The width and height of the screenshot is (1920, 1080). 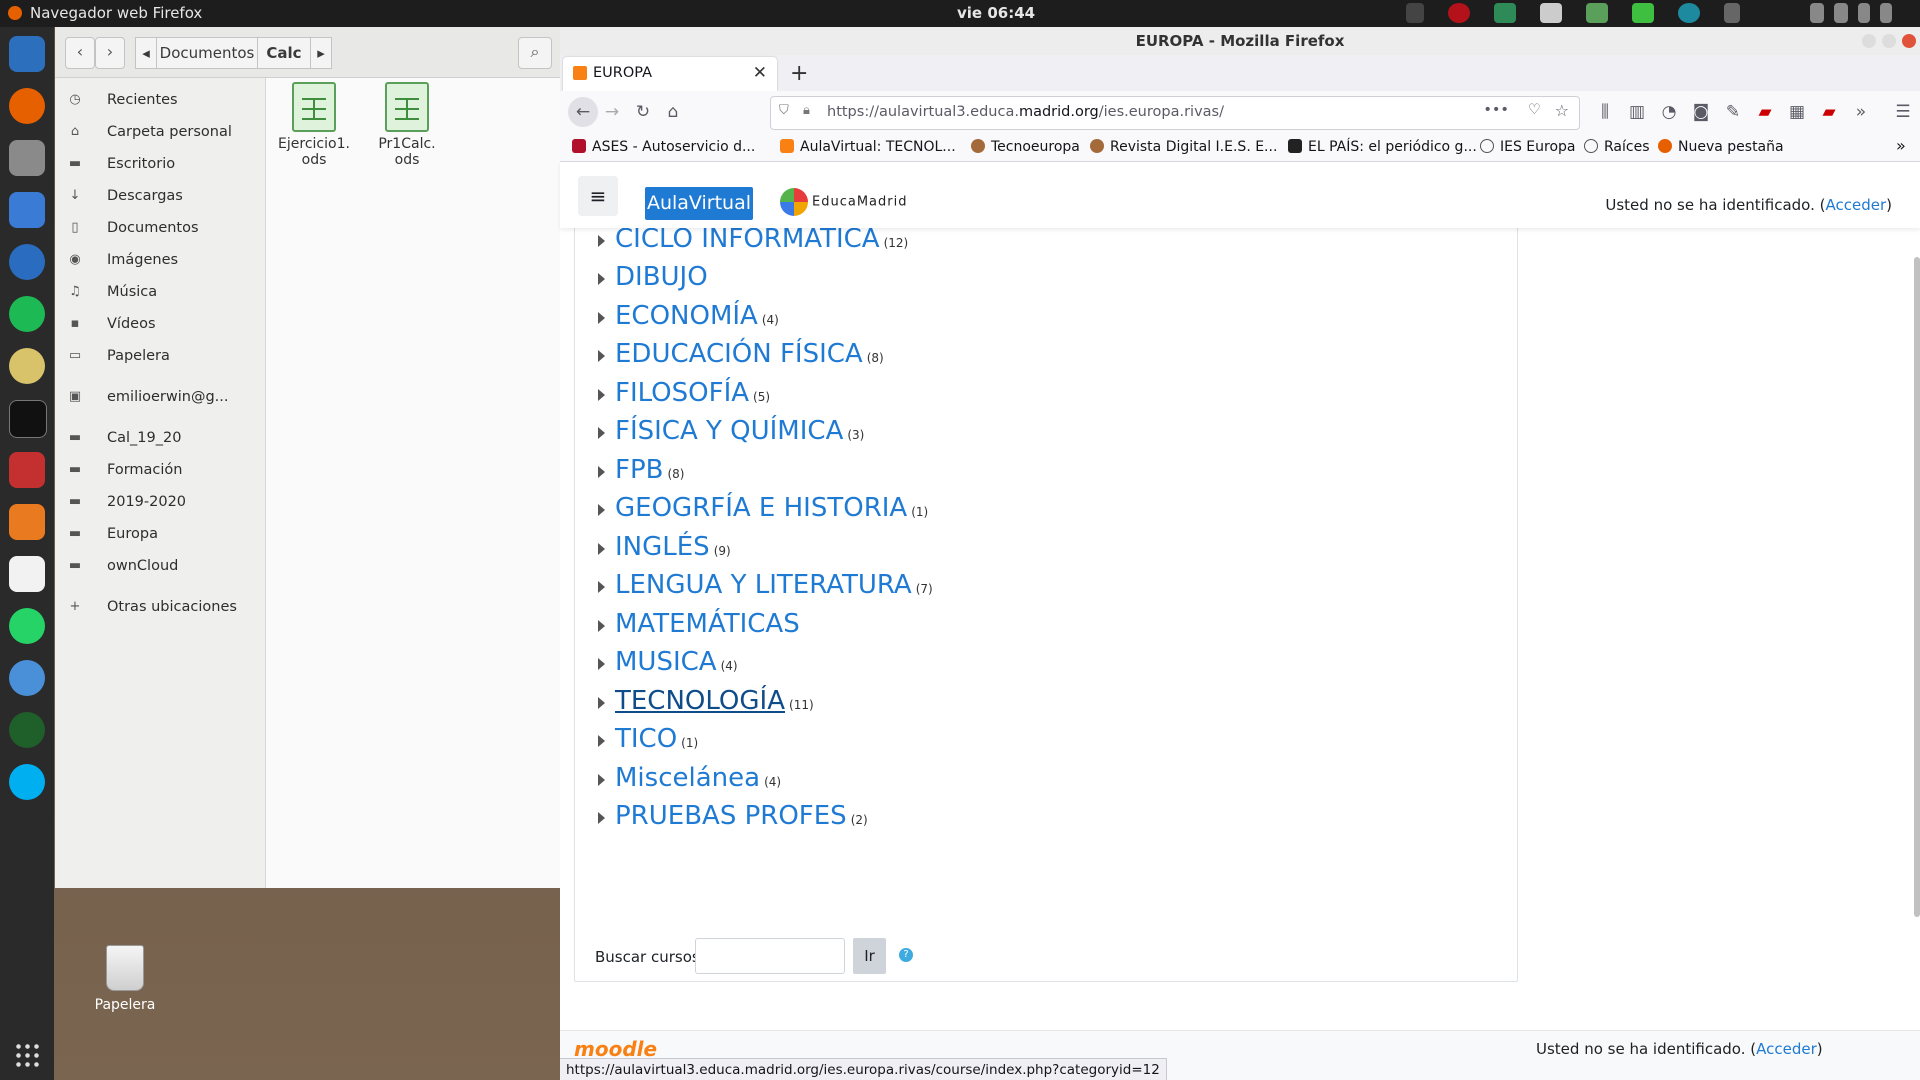 What do you see at coordinates (869, 956) in the screenshot?
I see `search-go-button: Ir` at bounding box center [869, 956].